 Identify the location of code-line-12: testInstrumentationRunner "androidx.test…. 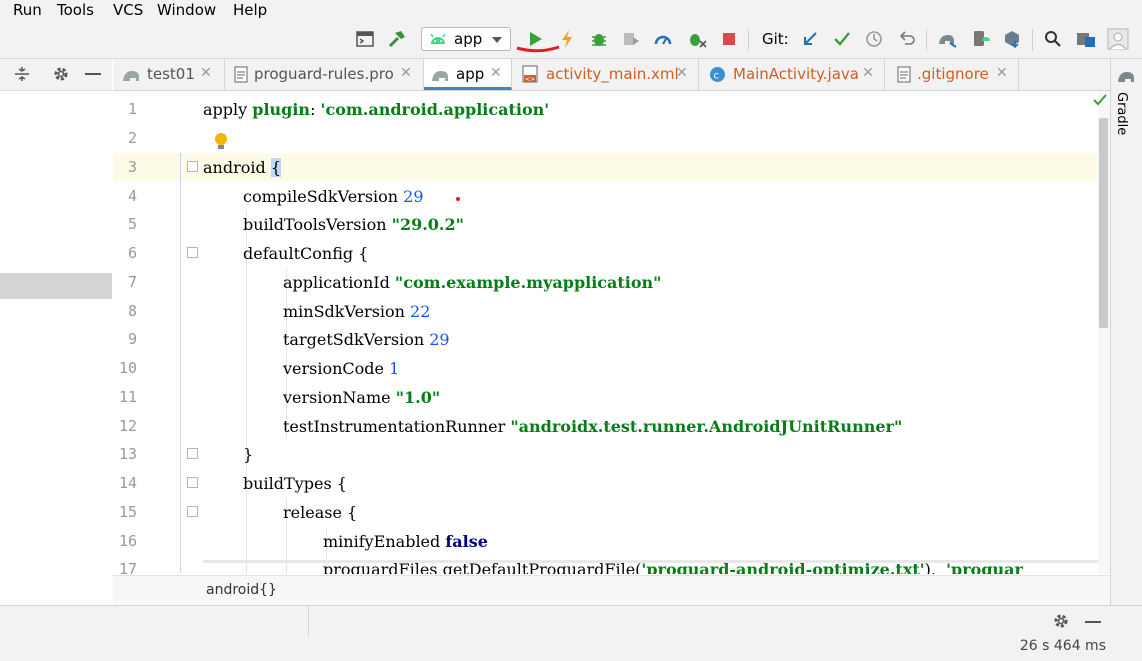
(592, 426).